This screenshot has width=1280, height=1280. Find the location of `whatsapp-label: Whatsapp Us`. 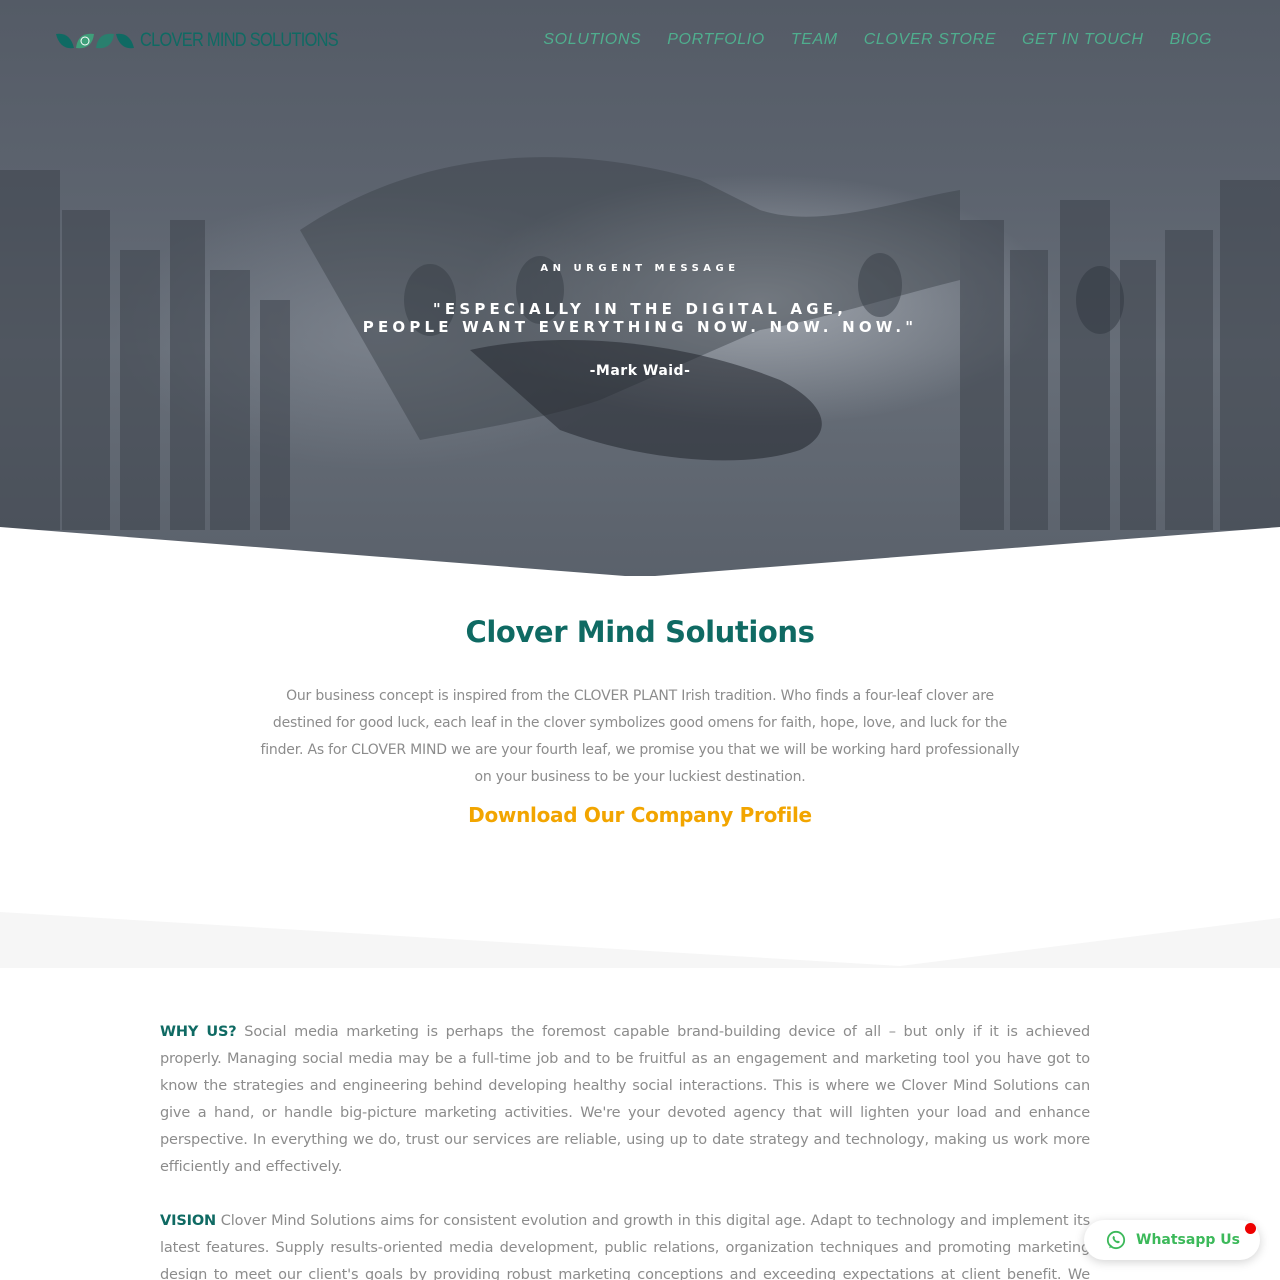

whatsapp-label: Whatsapp Us is located at coordinates (1188, 1240).